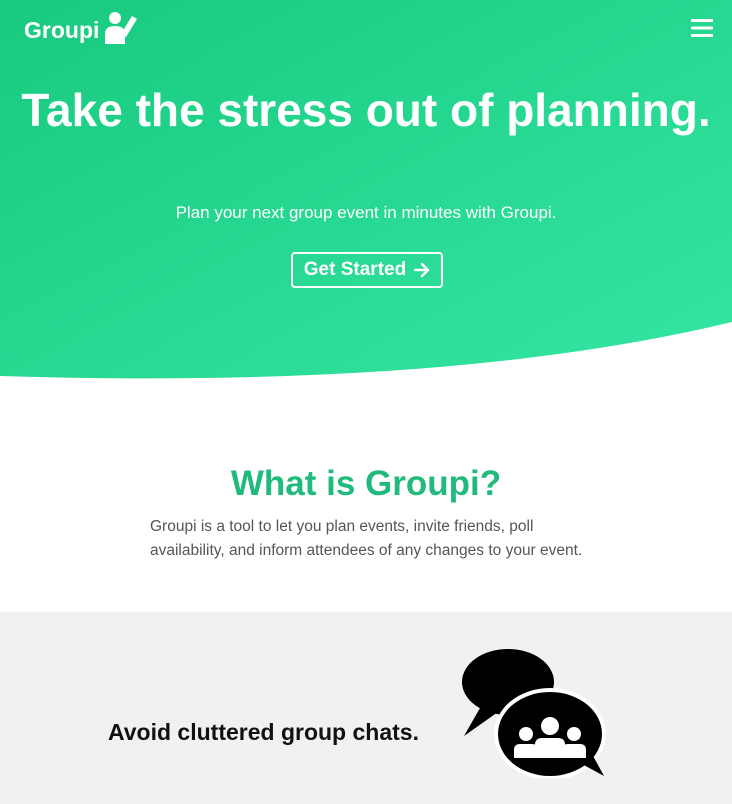 The width and height of the screenshot is (732, 804). I want to click on get-started-button: Get Started, so click(367, 270).